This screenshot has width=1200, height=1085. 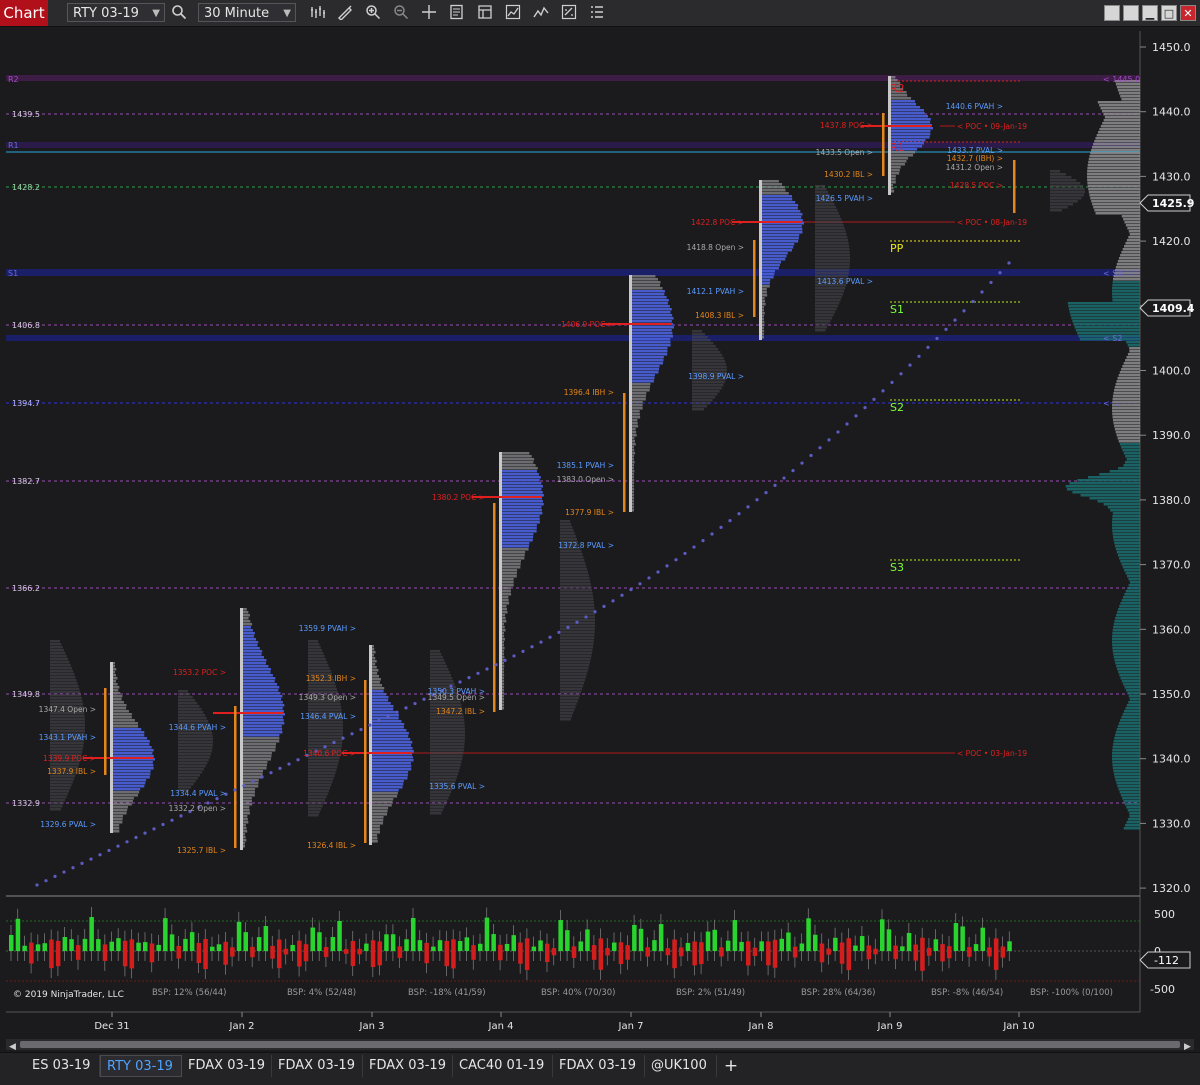 What do you see at coordinates (457, 13) in the screenshot?
I see `data-box-icon` at bounding box center [457, 13].